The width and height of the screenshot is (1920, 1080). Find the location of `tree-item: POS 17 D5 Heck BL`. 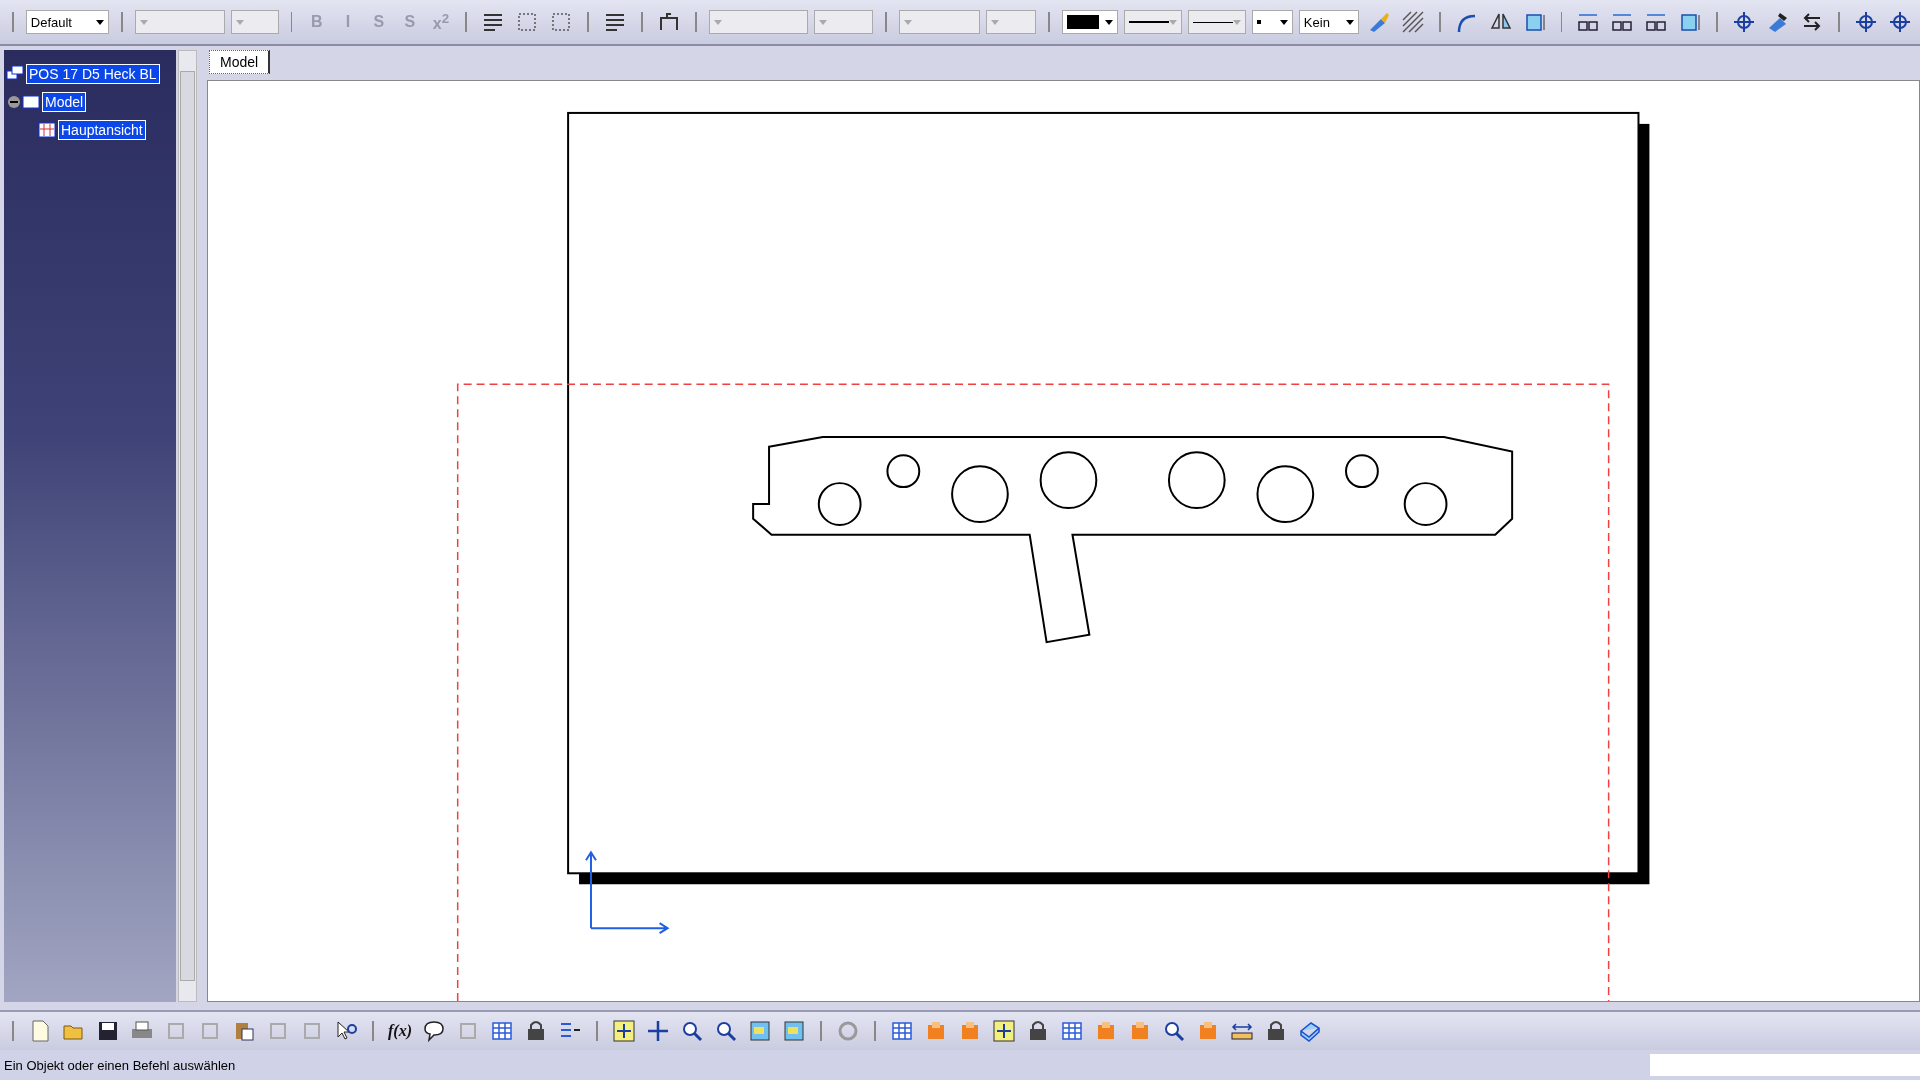

tree-item: POS 17 D5 Heck BL is located at coordinates (93, 74).